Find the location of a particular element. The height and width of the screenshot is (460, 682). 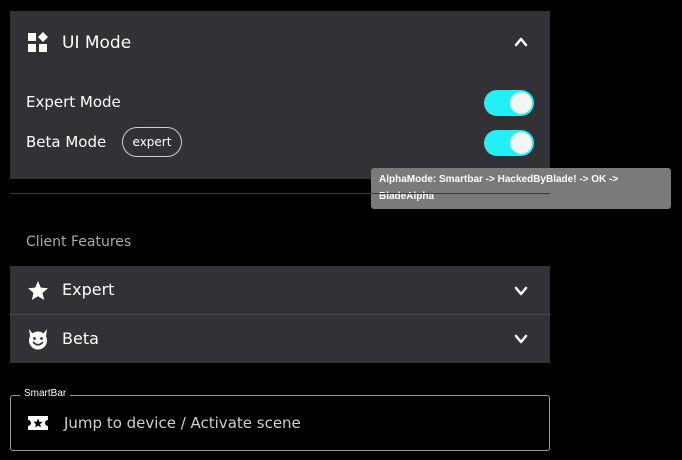

feature-expert-label: Expert is located at coordinates (88, 289).